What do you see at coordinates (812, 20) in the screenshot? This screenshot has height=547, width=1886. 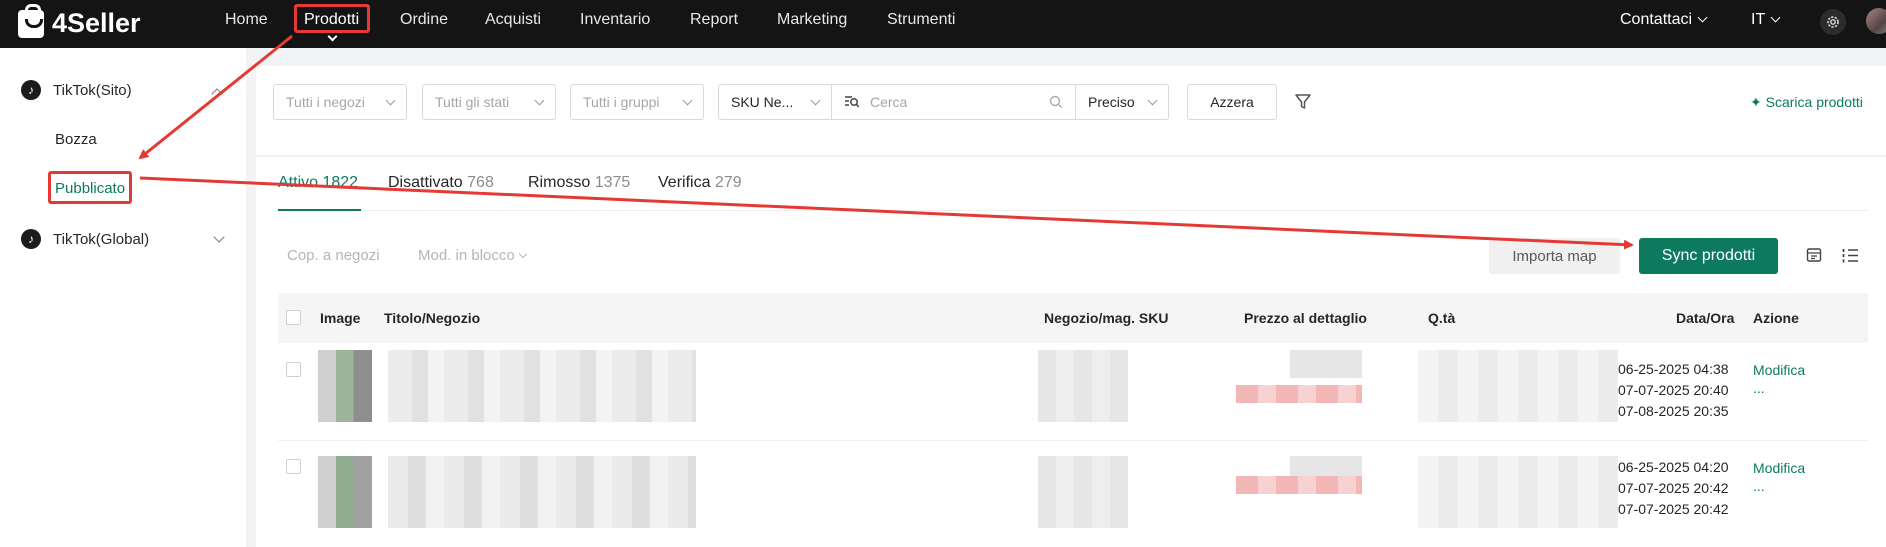 I see `nav-item-marketing: Marketing` at bounding box center [812, 20].